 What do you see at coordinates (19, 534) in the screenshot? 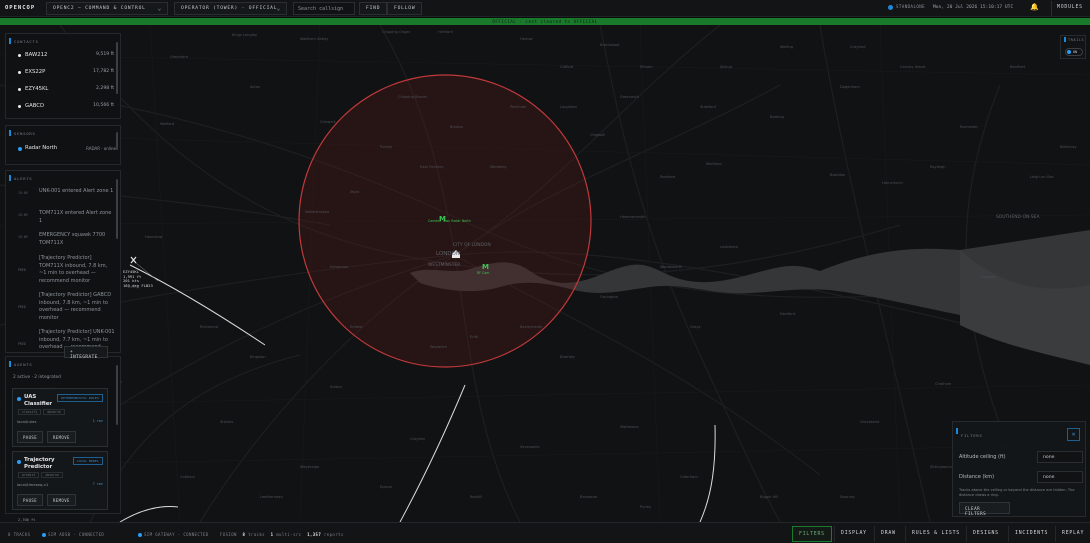
I see `tracks-count: 8 TRACKS` at bounding box center [19, 534].